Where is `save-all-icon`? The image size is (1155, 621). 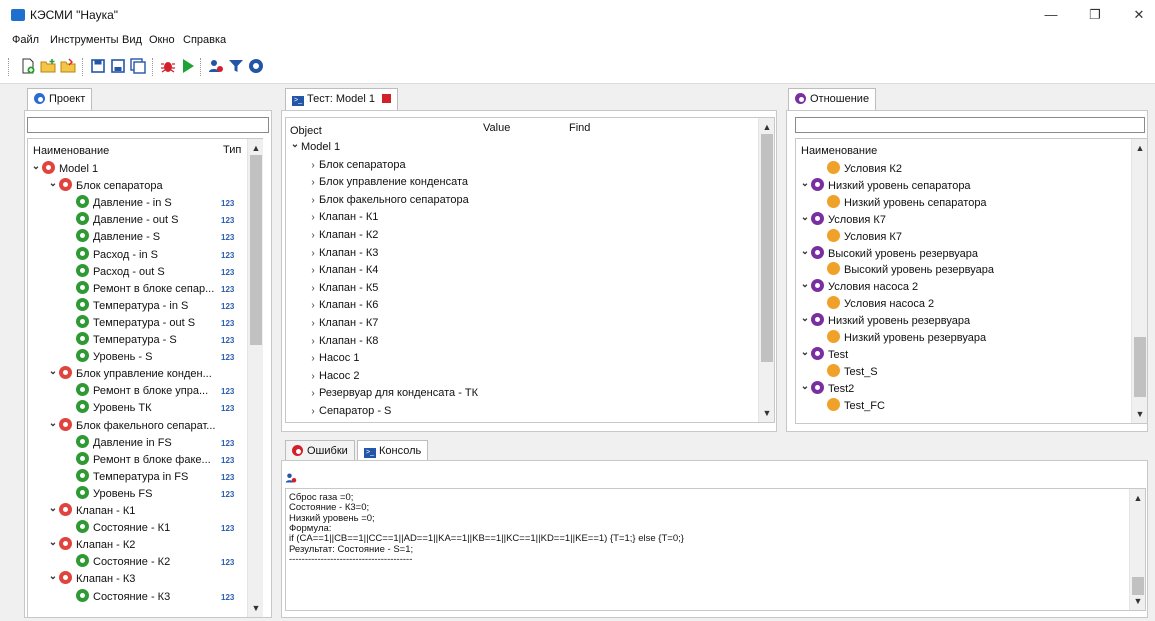 save-all-icon is located at coordinates (138, 66).